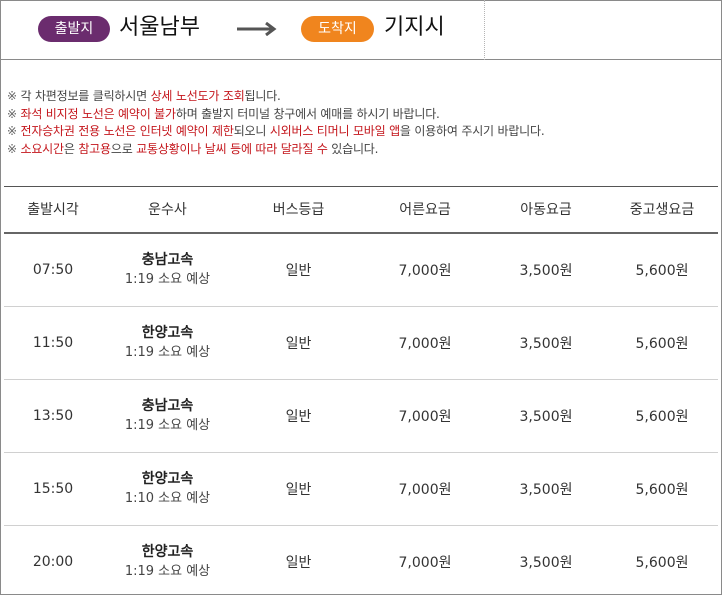 Image resolution: width=722 pixels, height=595 pixels. Describe the element at coordinates (53, 210) in the screenshot. I see `header-departure-time: 출발시각` at that location.